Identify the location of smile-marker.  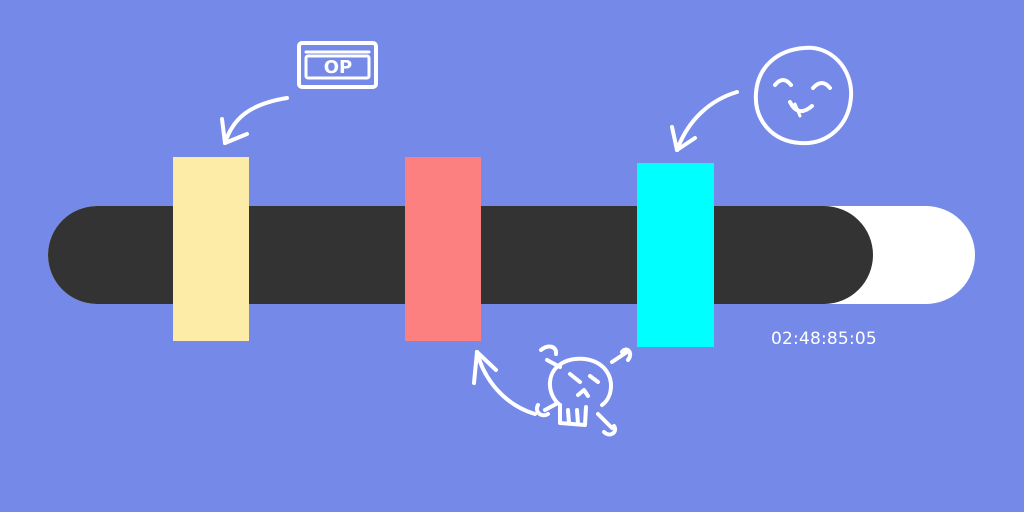
(675, 255).